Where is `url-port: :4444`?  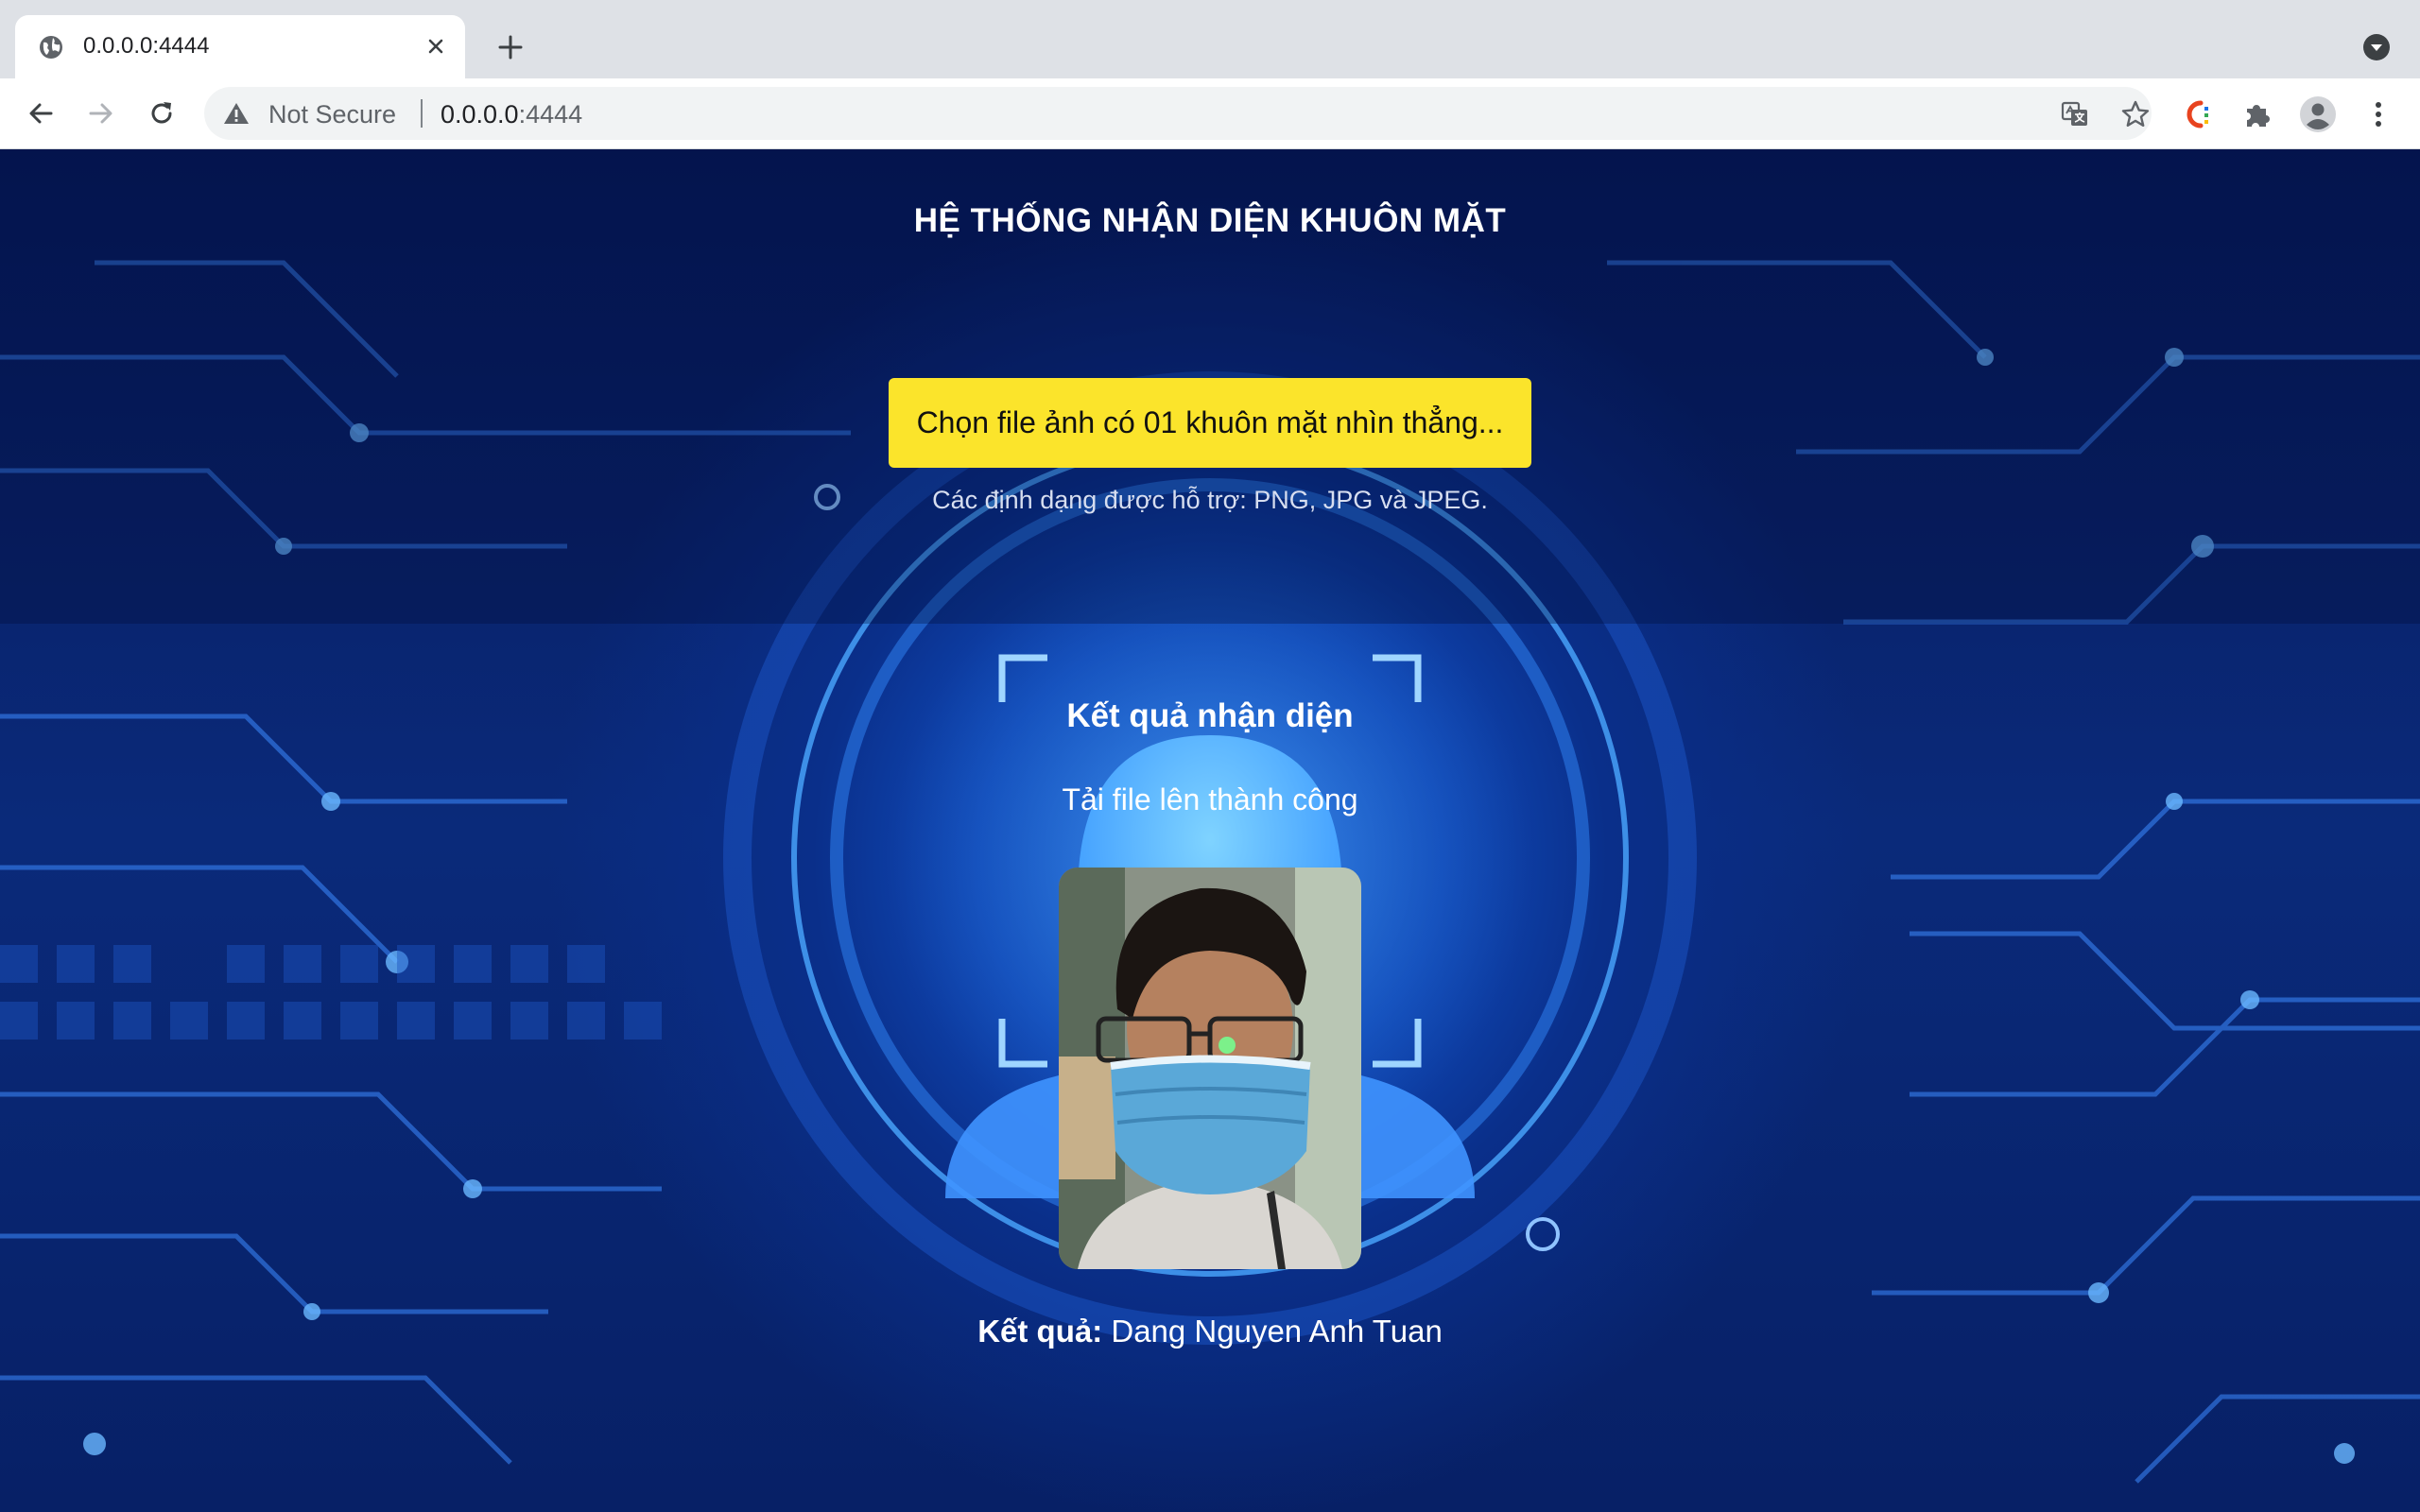 url-port: :4444 is located at coordinates (550, 114).